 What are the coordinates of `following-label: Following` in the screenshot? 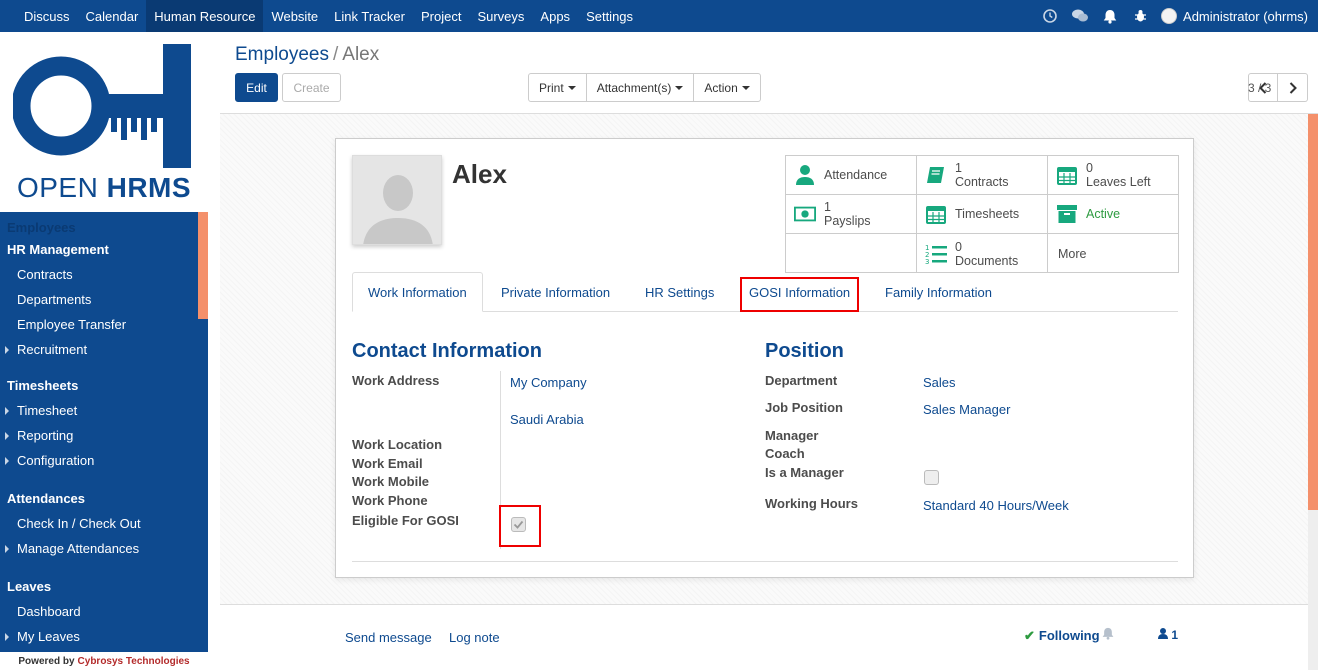 It's located at (1069, 635).